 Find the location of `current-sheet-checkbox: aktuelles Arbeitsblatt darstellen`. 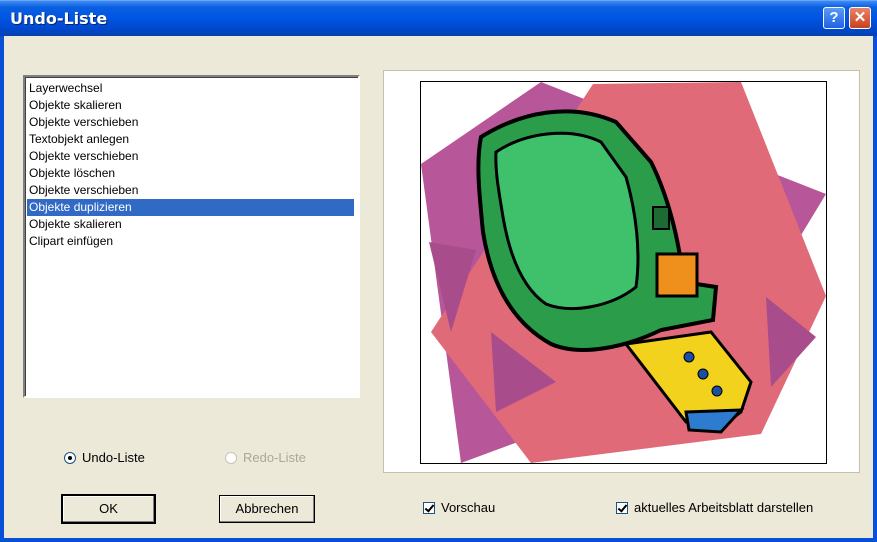

current-sheet-checkbox: aktuelles Arbeitsblatt darstellen is located at coordinates (714, 507).